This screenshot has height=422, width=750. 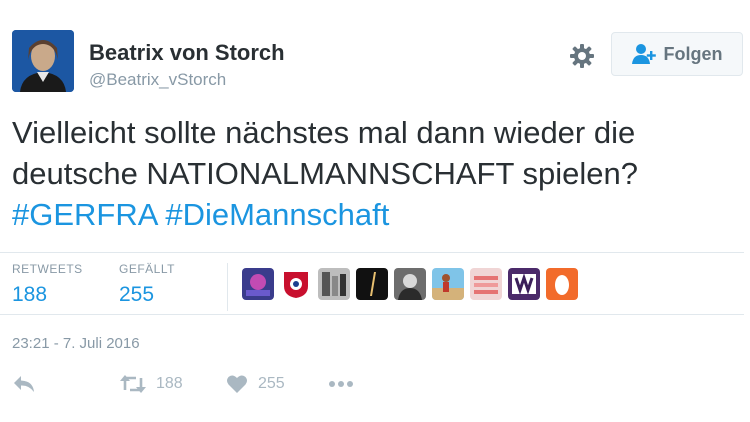 I want to click on retweet-count: 188, so click(x=169, y=383).